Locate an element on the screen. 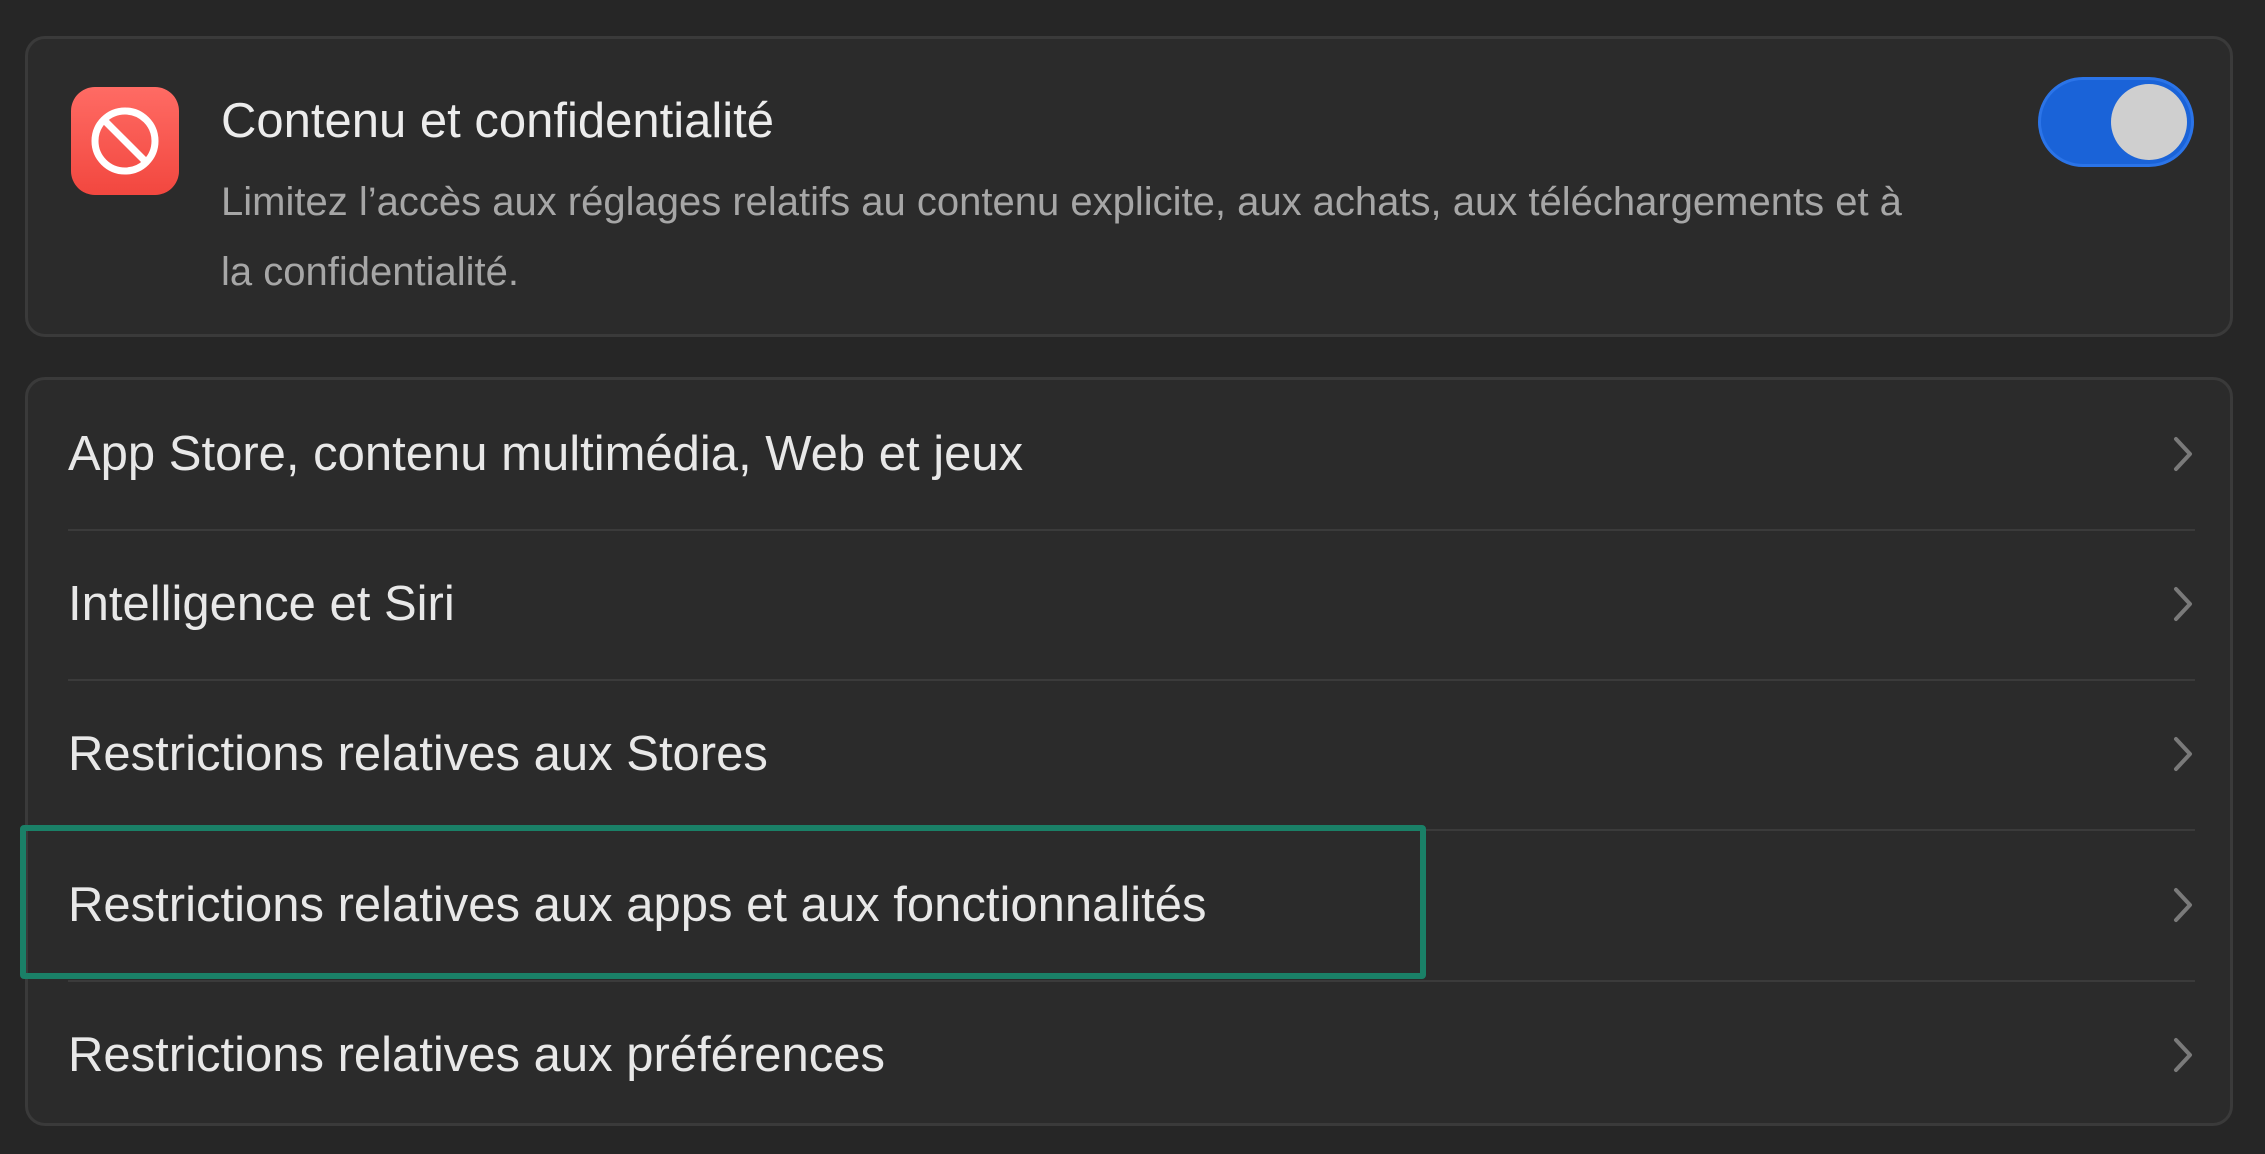 The image size is (2265, 1154). content-privacy-toggle is located at coordinates (2116, 122).